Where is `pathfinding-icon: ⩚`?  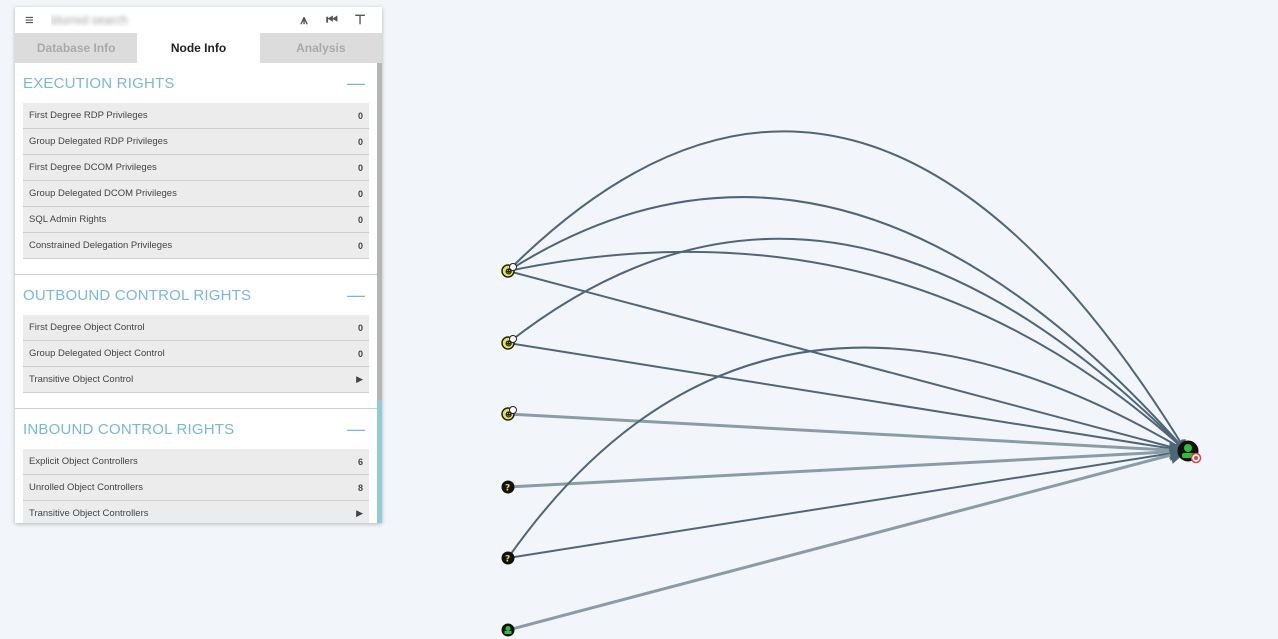
pathfinding-icon: ⩚ is located at coordinates (304, 20).